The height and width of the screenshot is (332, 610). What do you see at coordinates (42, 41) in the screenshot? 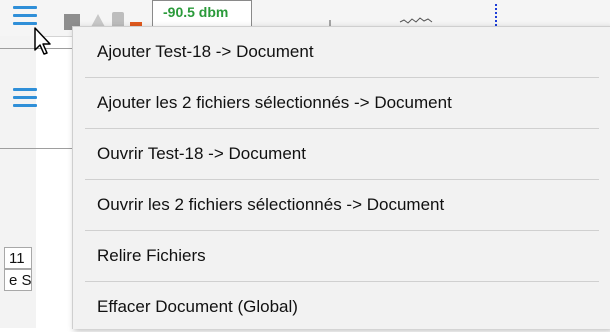
I see `mouse-pointer-icon` at bounding box center [42, 41].